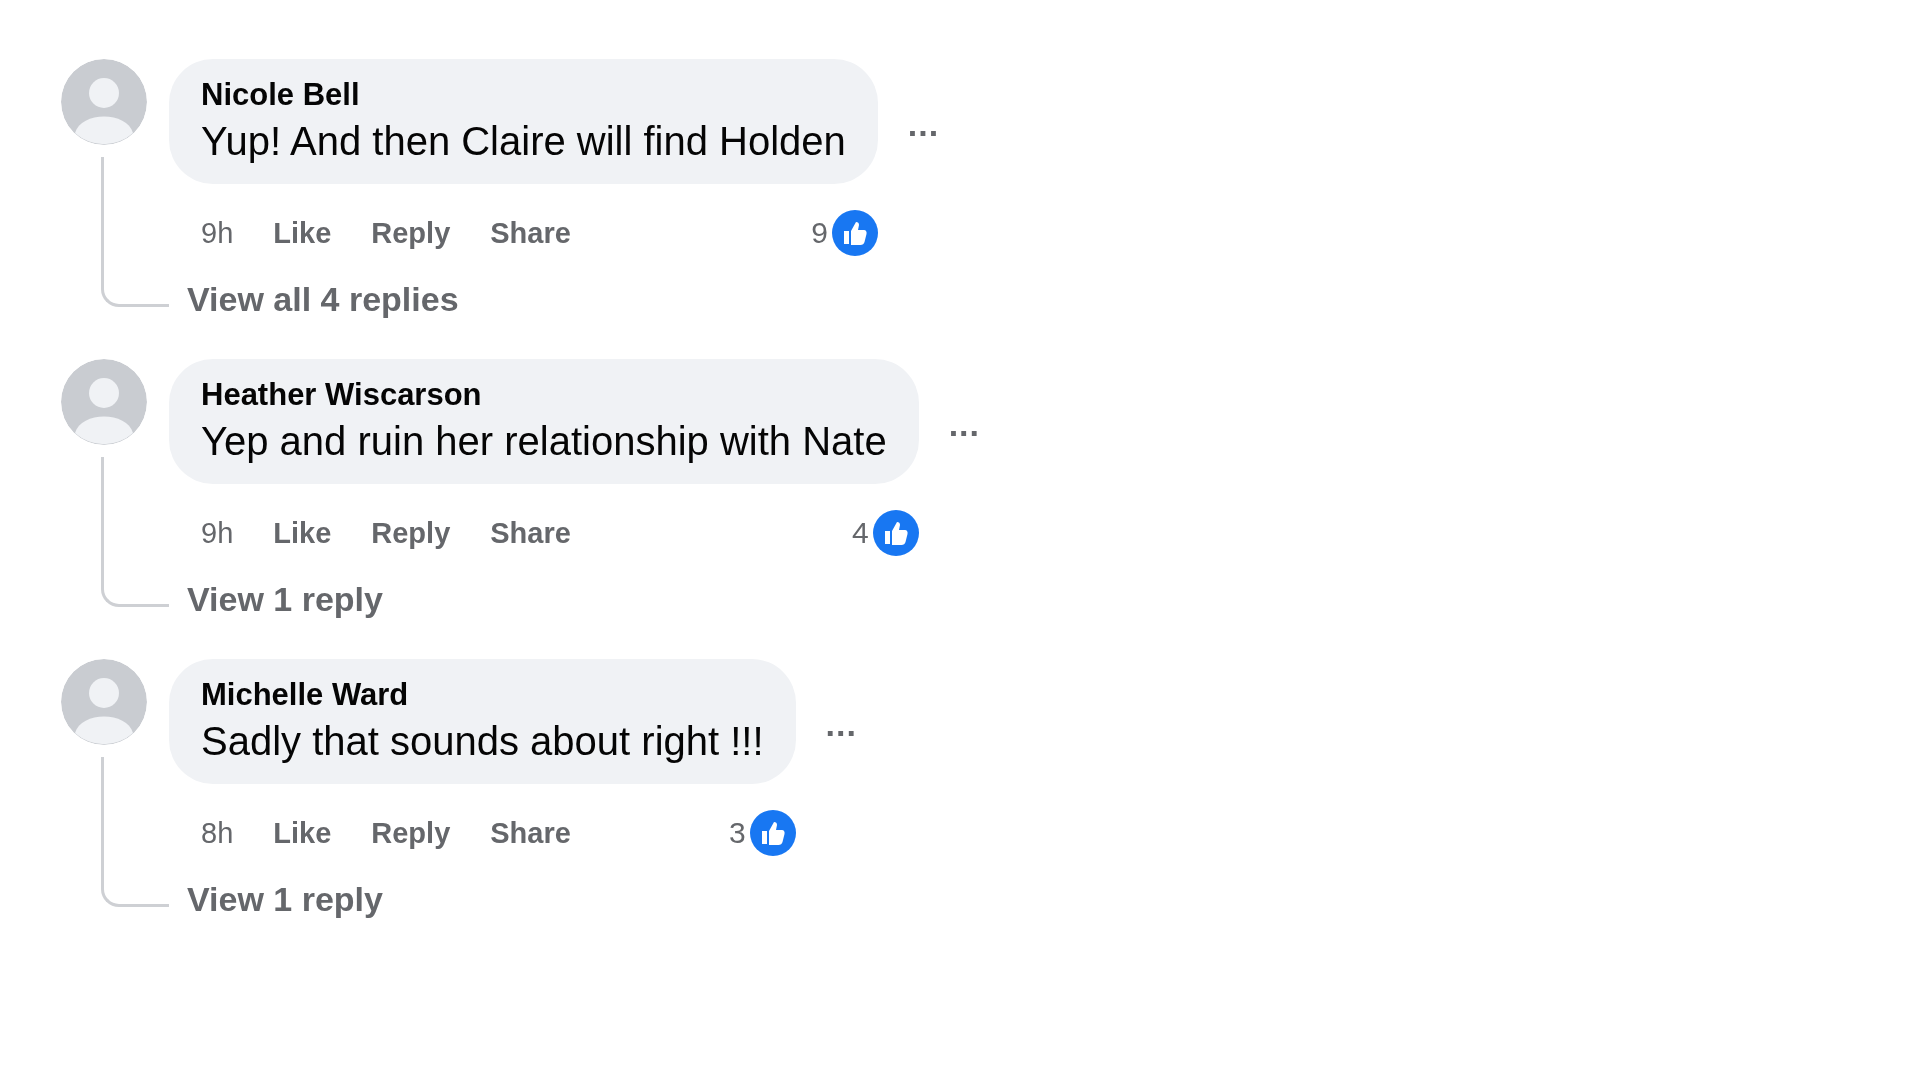 The image size is (1920, 1080). Describe the element at coordinates (523, 95) in the screenshot. I see `author-name: Nicole Bell` at that location.